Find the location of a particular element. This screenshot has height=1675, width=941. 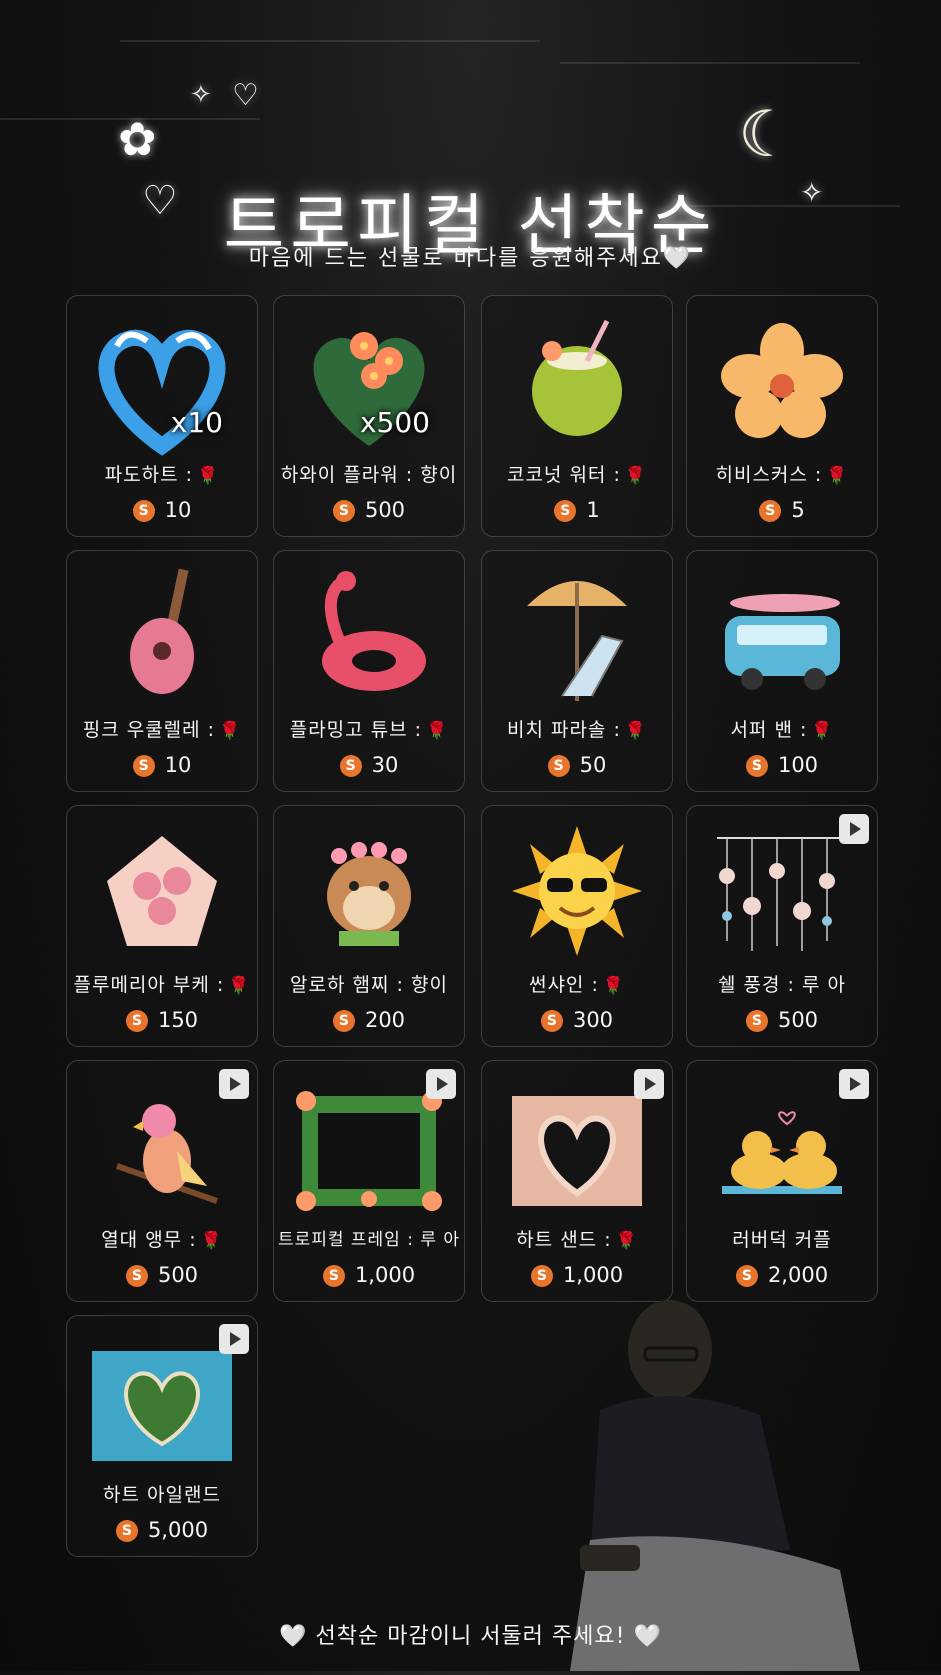

gift-card-coconut-water: 코코넛 워터 : 🌹 S1 is located at coordinates (577, 416).